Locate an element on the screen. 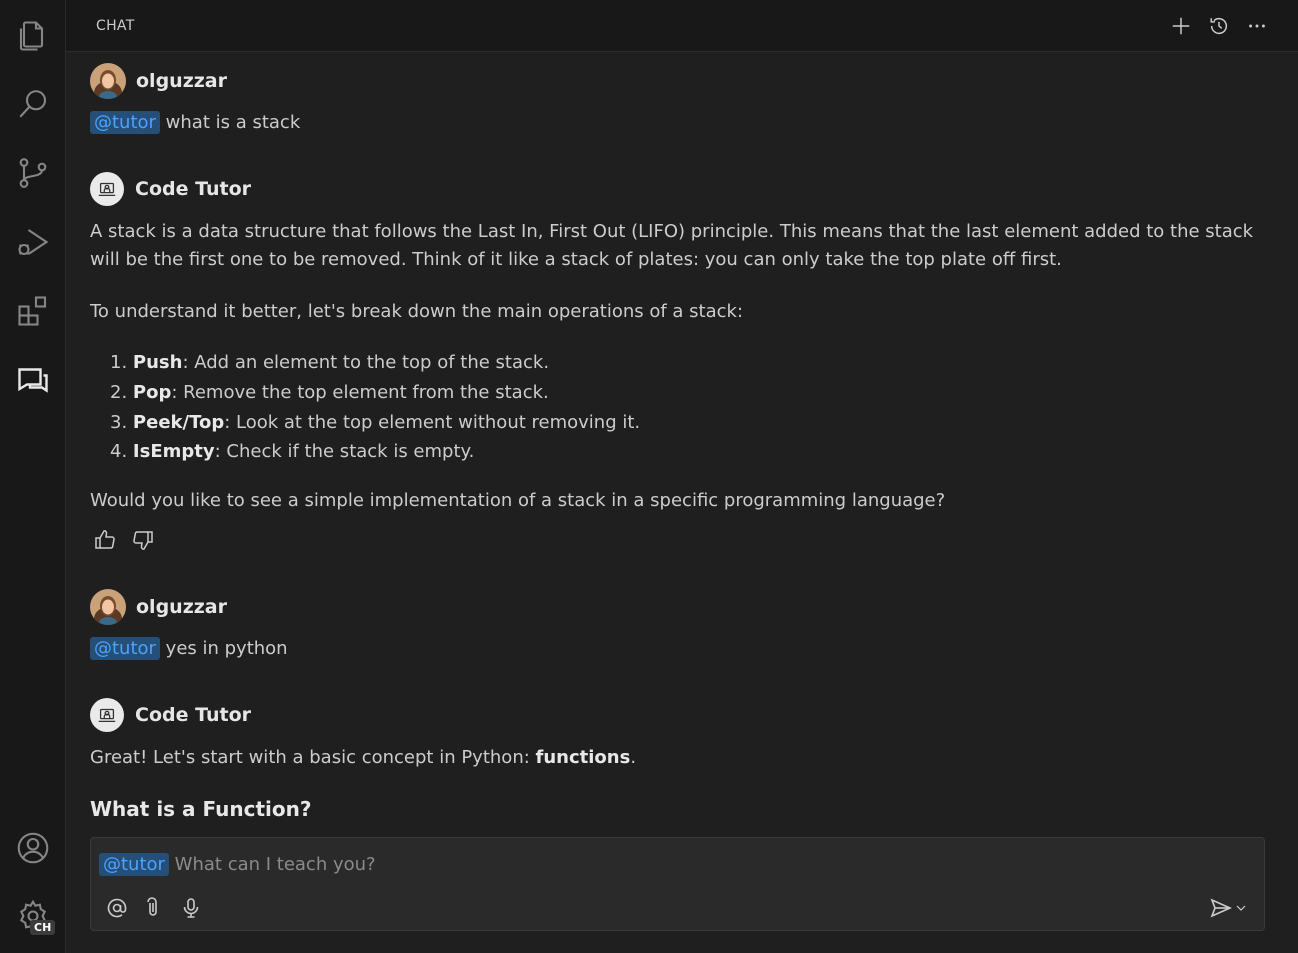  panel-title: CHAT is located at coordinates (115, 26).